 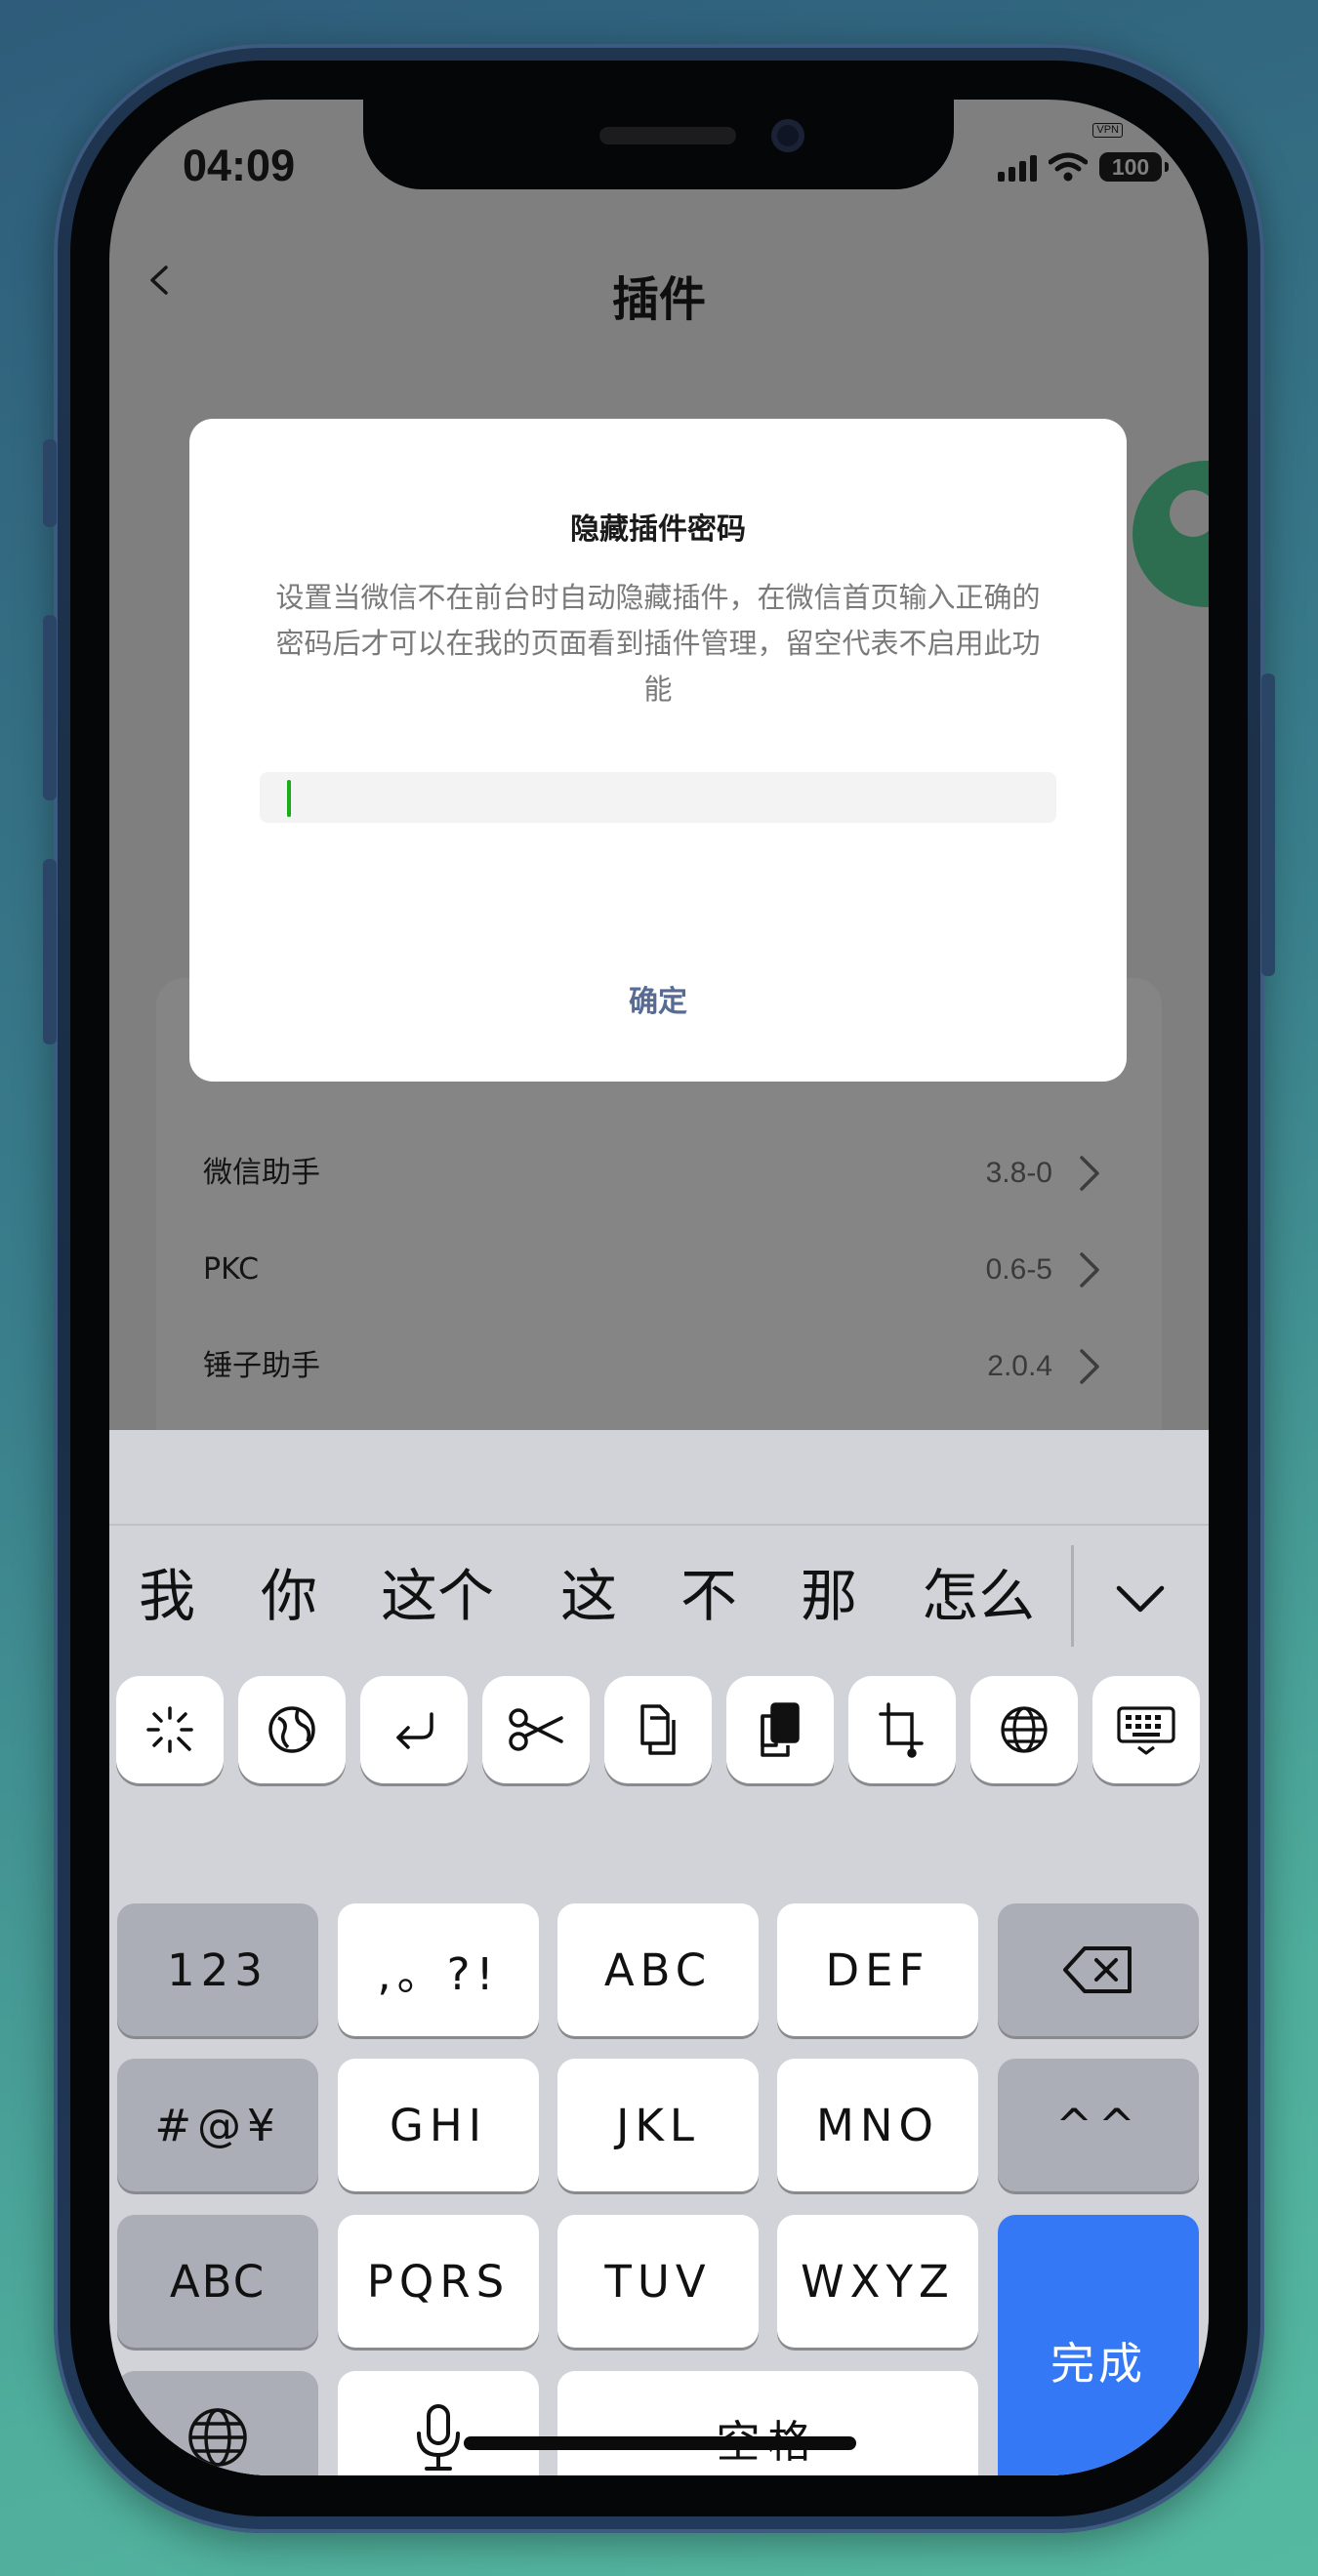 I want to click on plugin-version: 2.0.4, so click(x=1019, y=1366).